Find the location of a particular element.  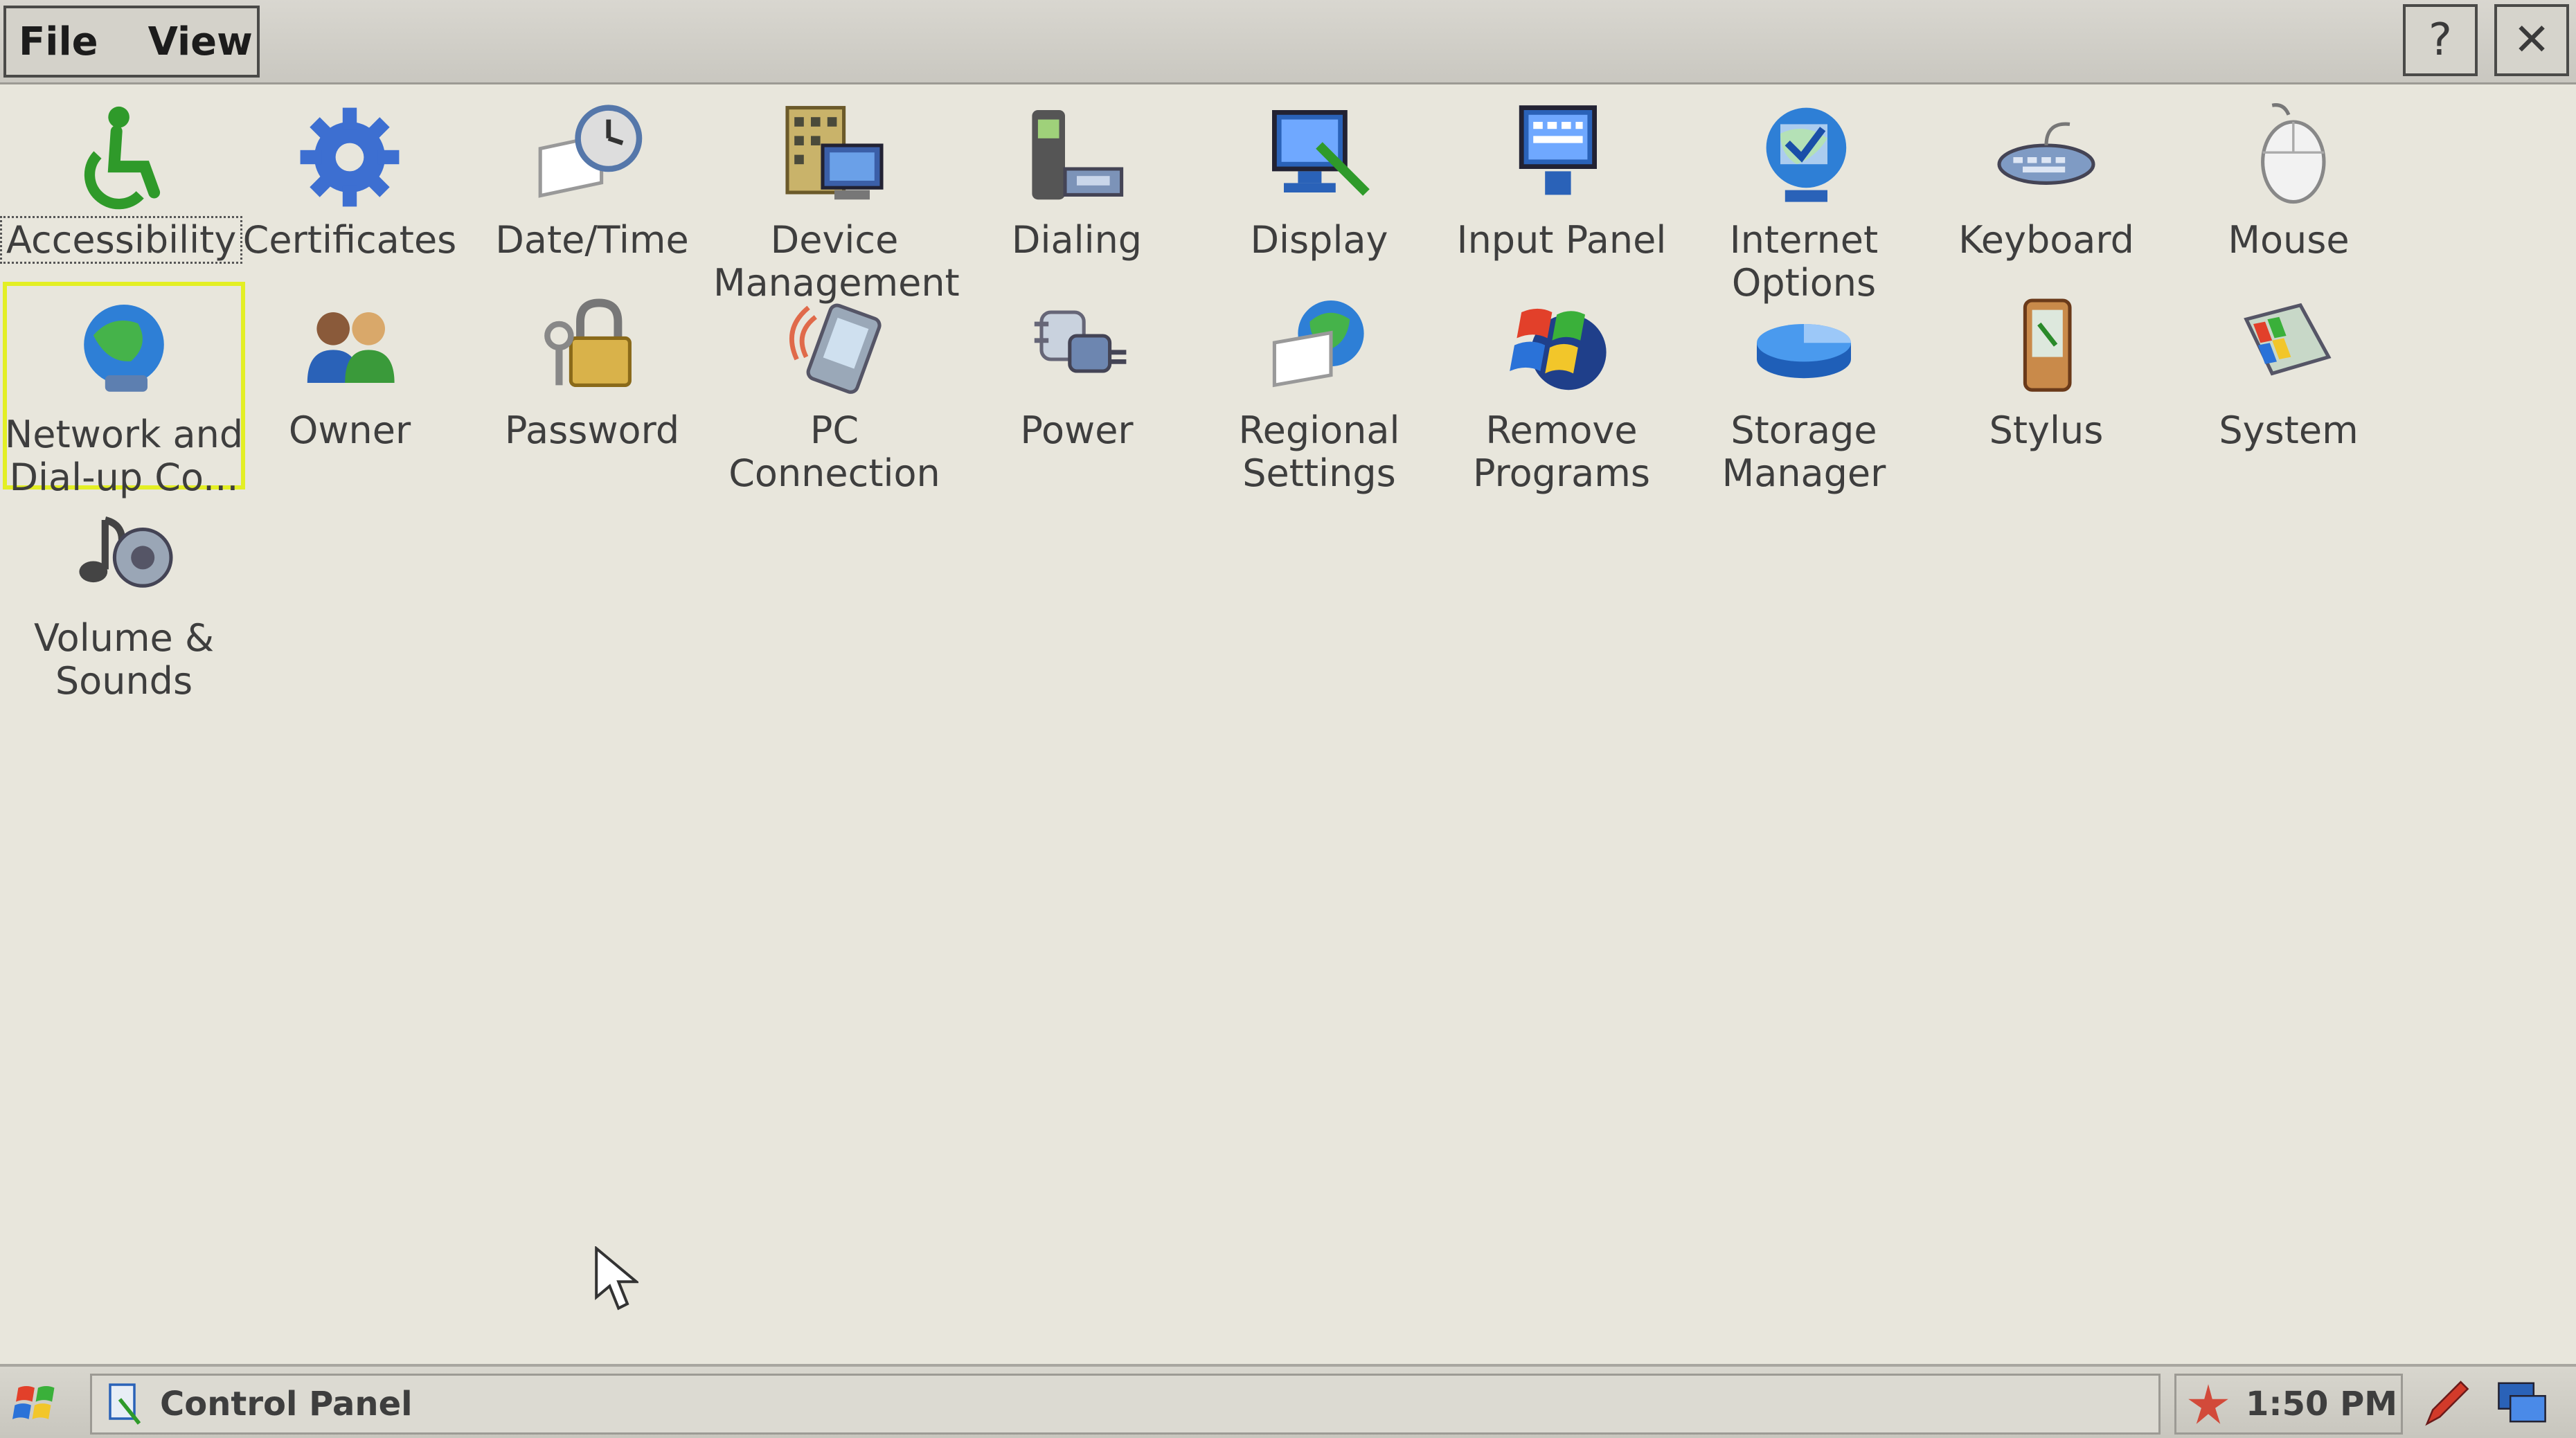

network-status-icon is located at coordinates (2208, 1404).